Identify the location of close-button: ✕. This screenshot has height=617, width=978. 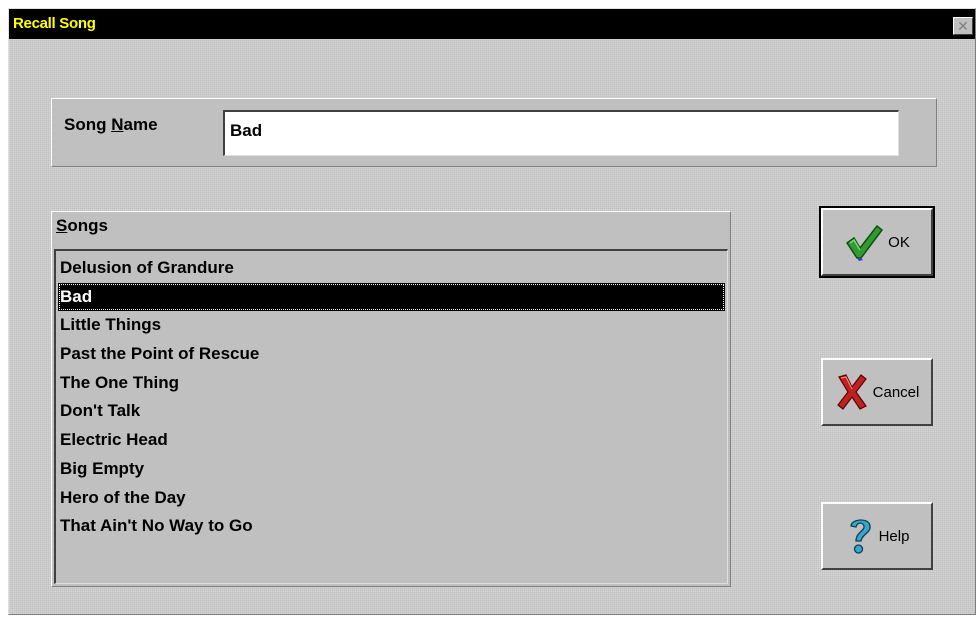
(963, 26).